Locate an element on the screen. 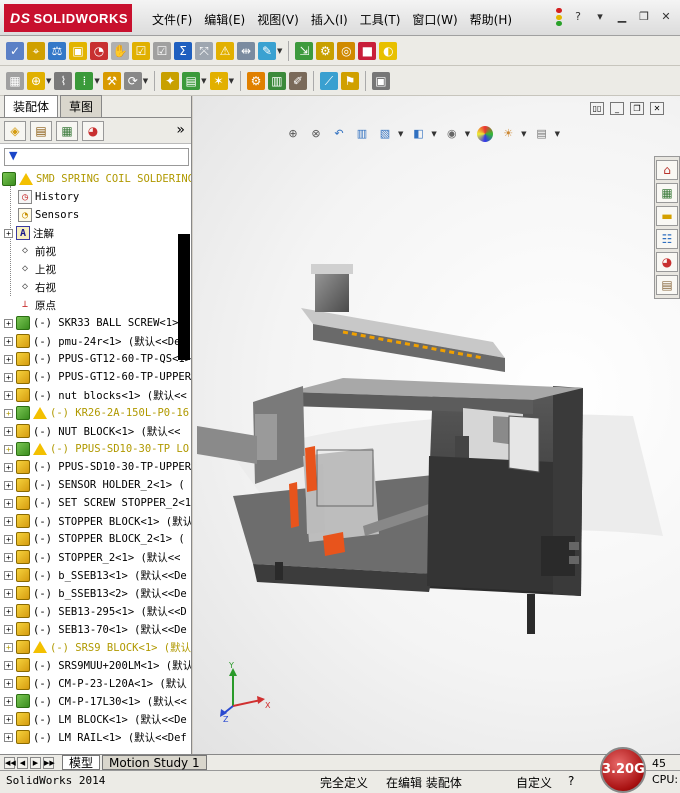 This screenshot has width=680, height=793. tab-model: 模型 is located at coordinates (81, 762).